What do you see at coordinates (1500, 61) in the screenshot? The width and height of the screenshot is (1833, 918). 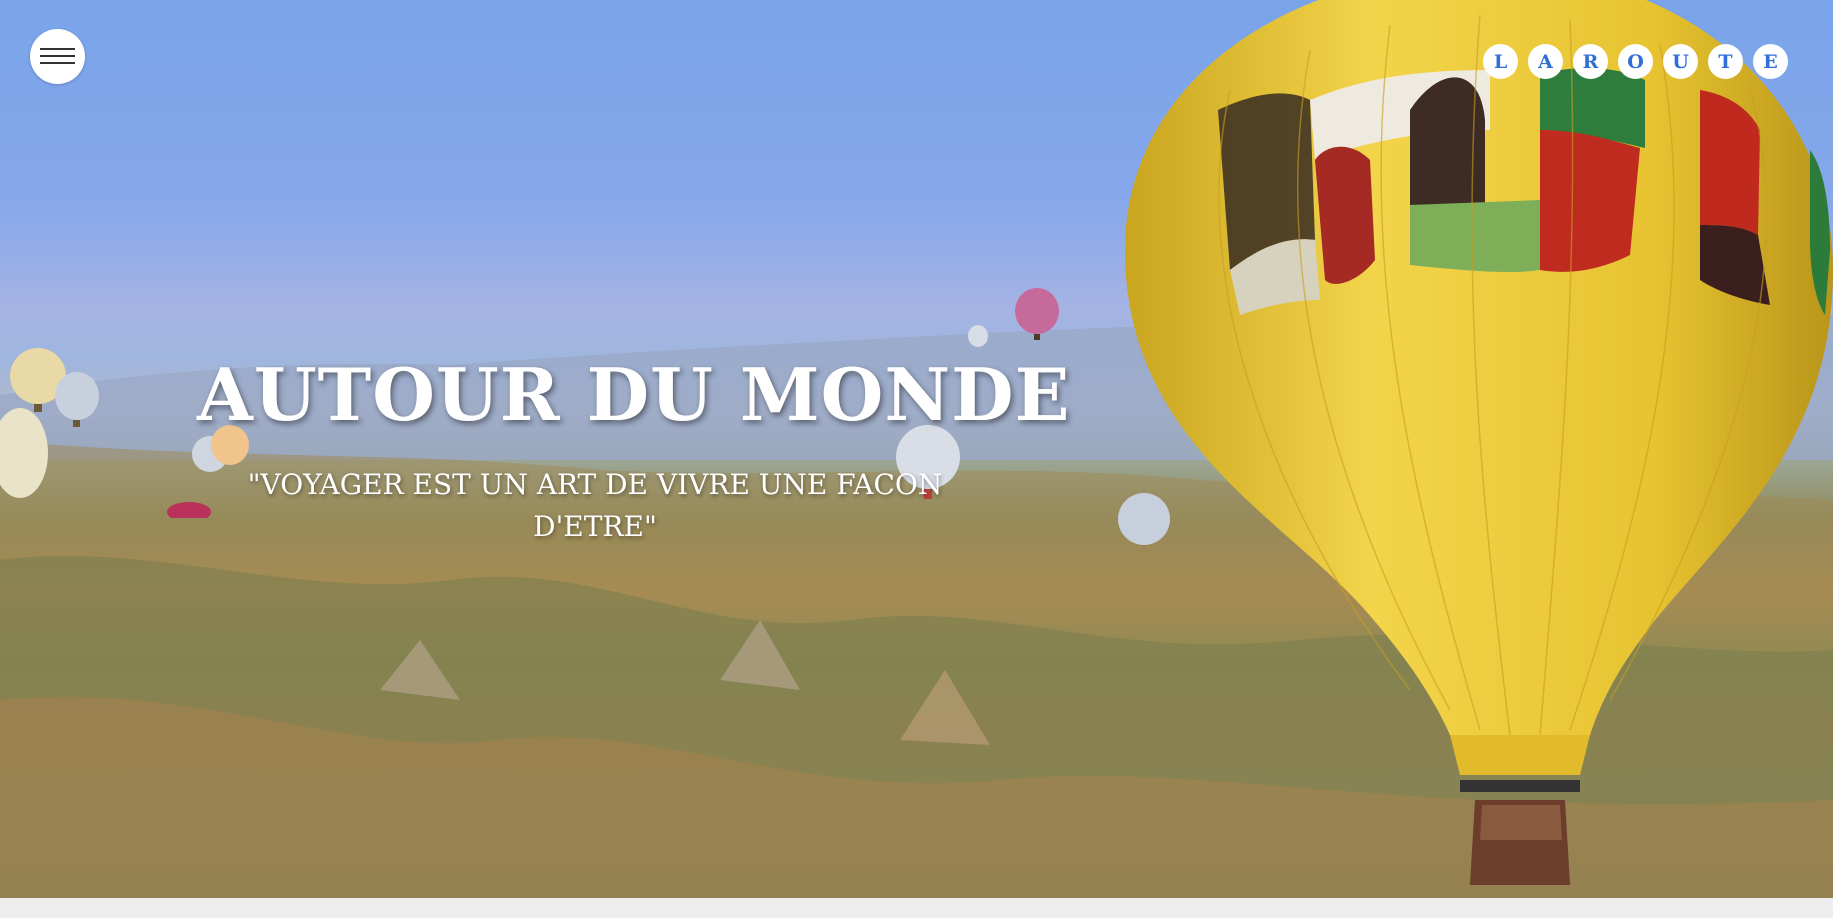 I see `logo-letter: L` at bounding box center [1500, 61].